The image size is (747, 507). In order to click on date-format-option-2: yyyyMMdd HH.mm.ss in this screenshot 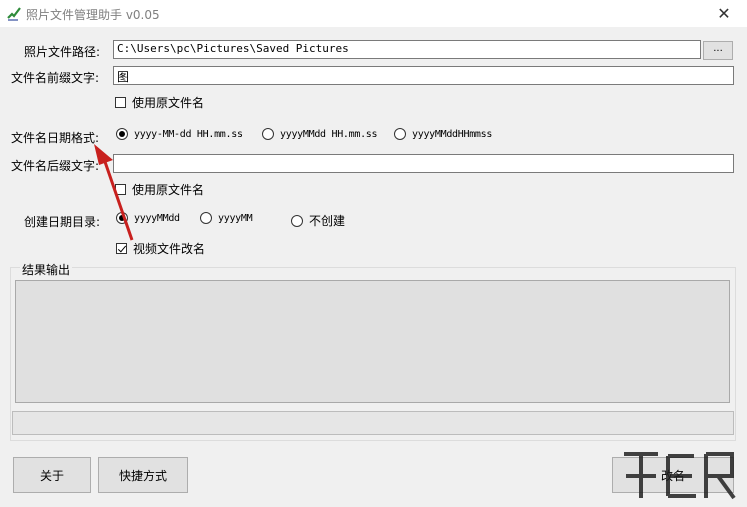, I will do `click(320, 134)`.